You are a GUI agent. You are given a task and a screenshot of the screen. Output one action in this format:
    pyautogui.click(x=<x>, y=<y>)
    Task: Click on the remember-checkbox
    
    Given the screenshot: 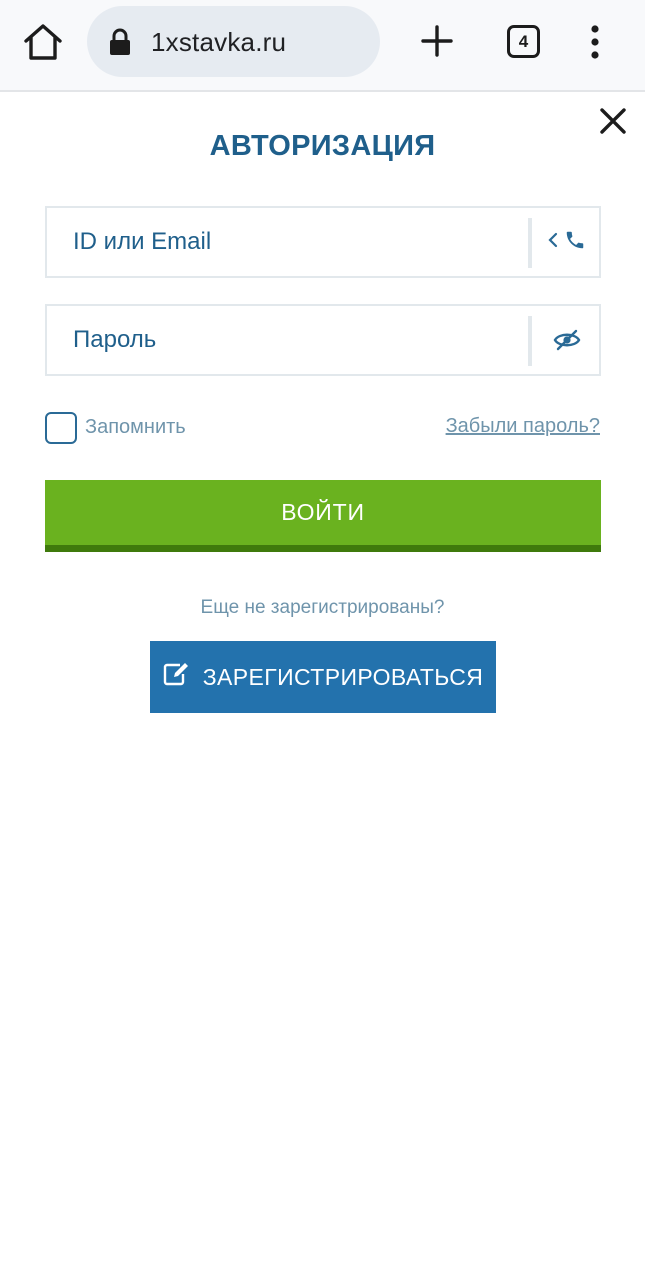 What is the action you would take?
    pyautogui.click(x=61, y=427)
    